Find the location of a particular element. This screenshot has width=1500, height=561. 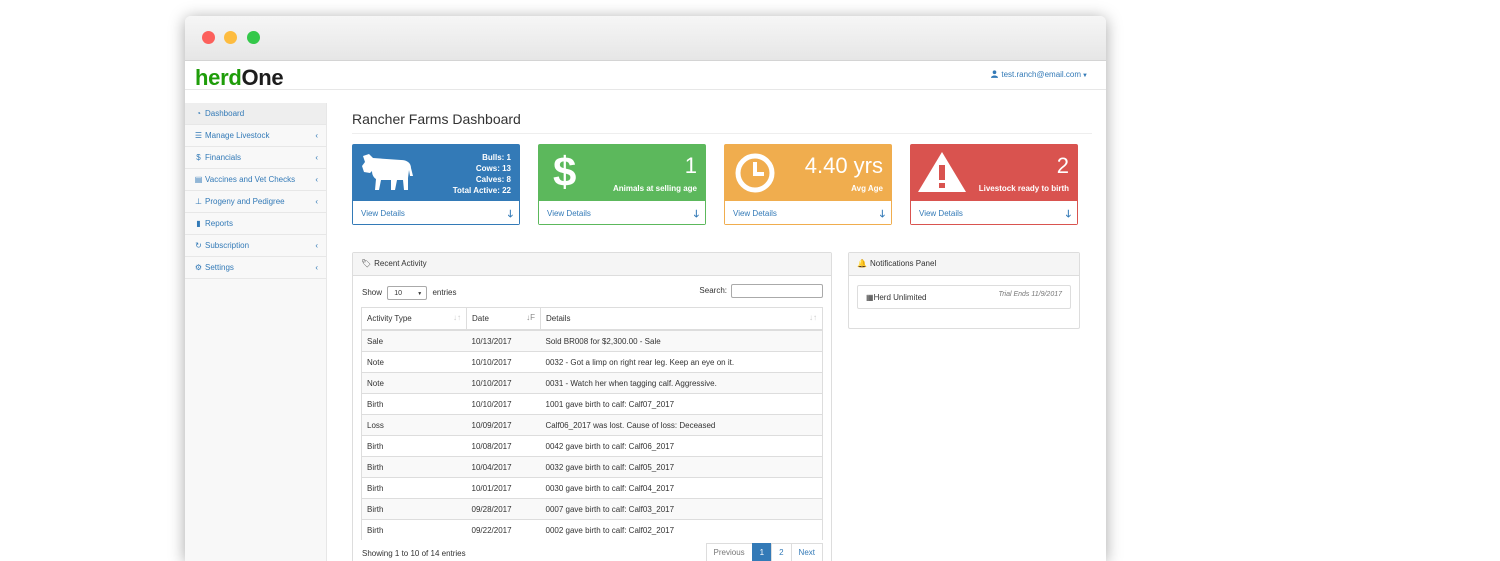

sidebar-item-vaccines: ▤ Vaccines and Vet Checks ‹ is located at coordinates (255, 180).